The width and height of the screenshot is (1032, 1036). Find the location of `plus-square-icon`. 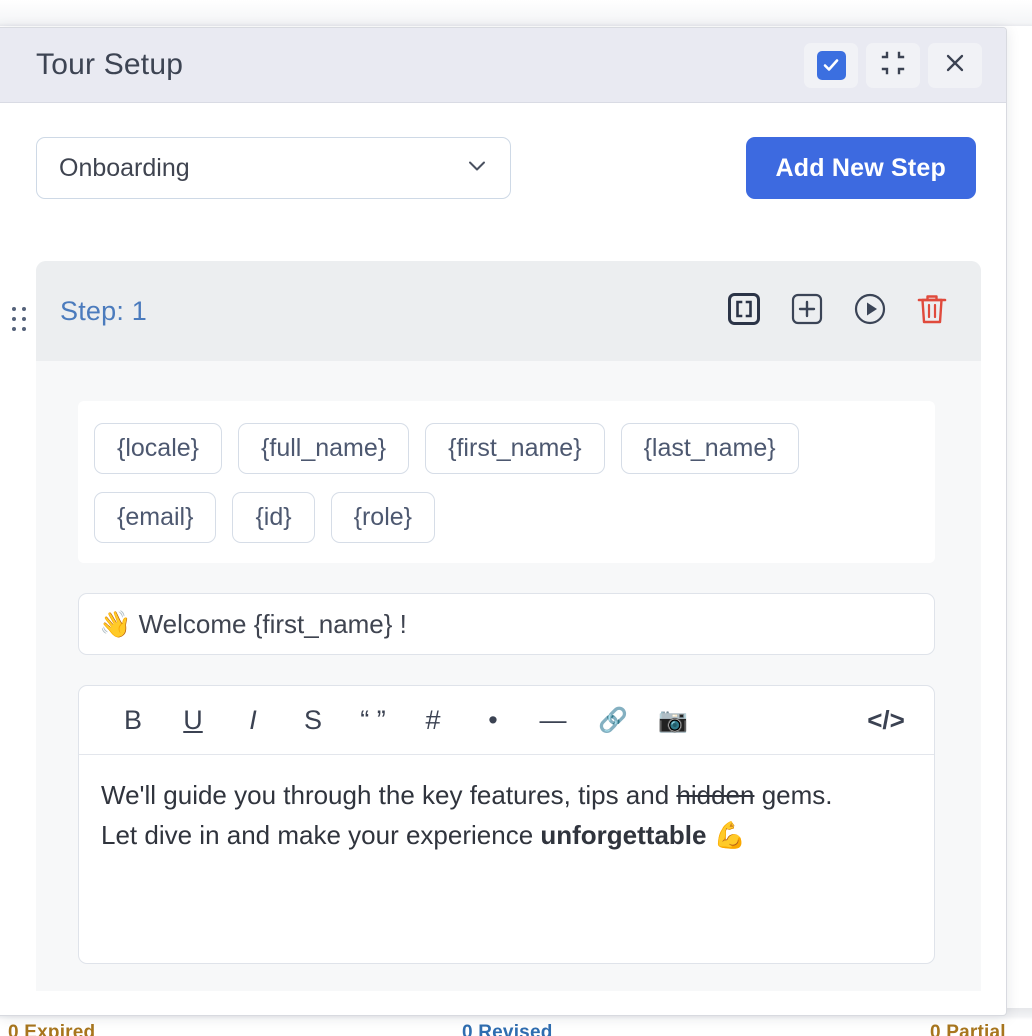

plus-square-icon is located at coordinates (807, 311).